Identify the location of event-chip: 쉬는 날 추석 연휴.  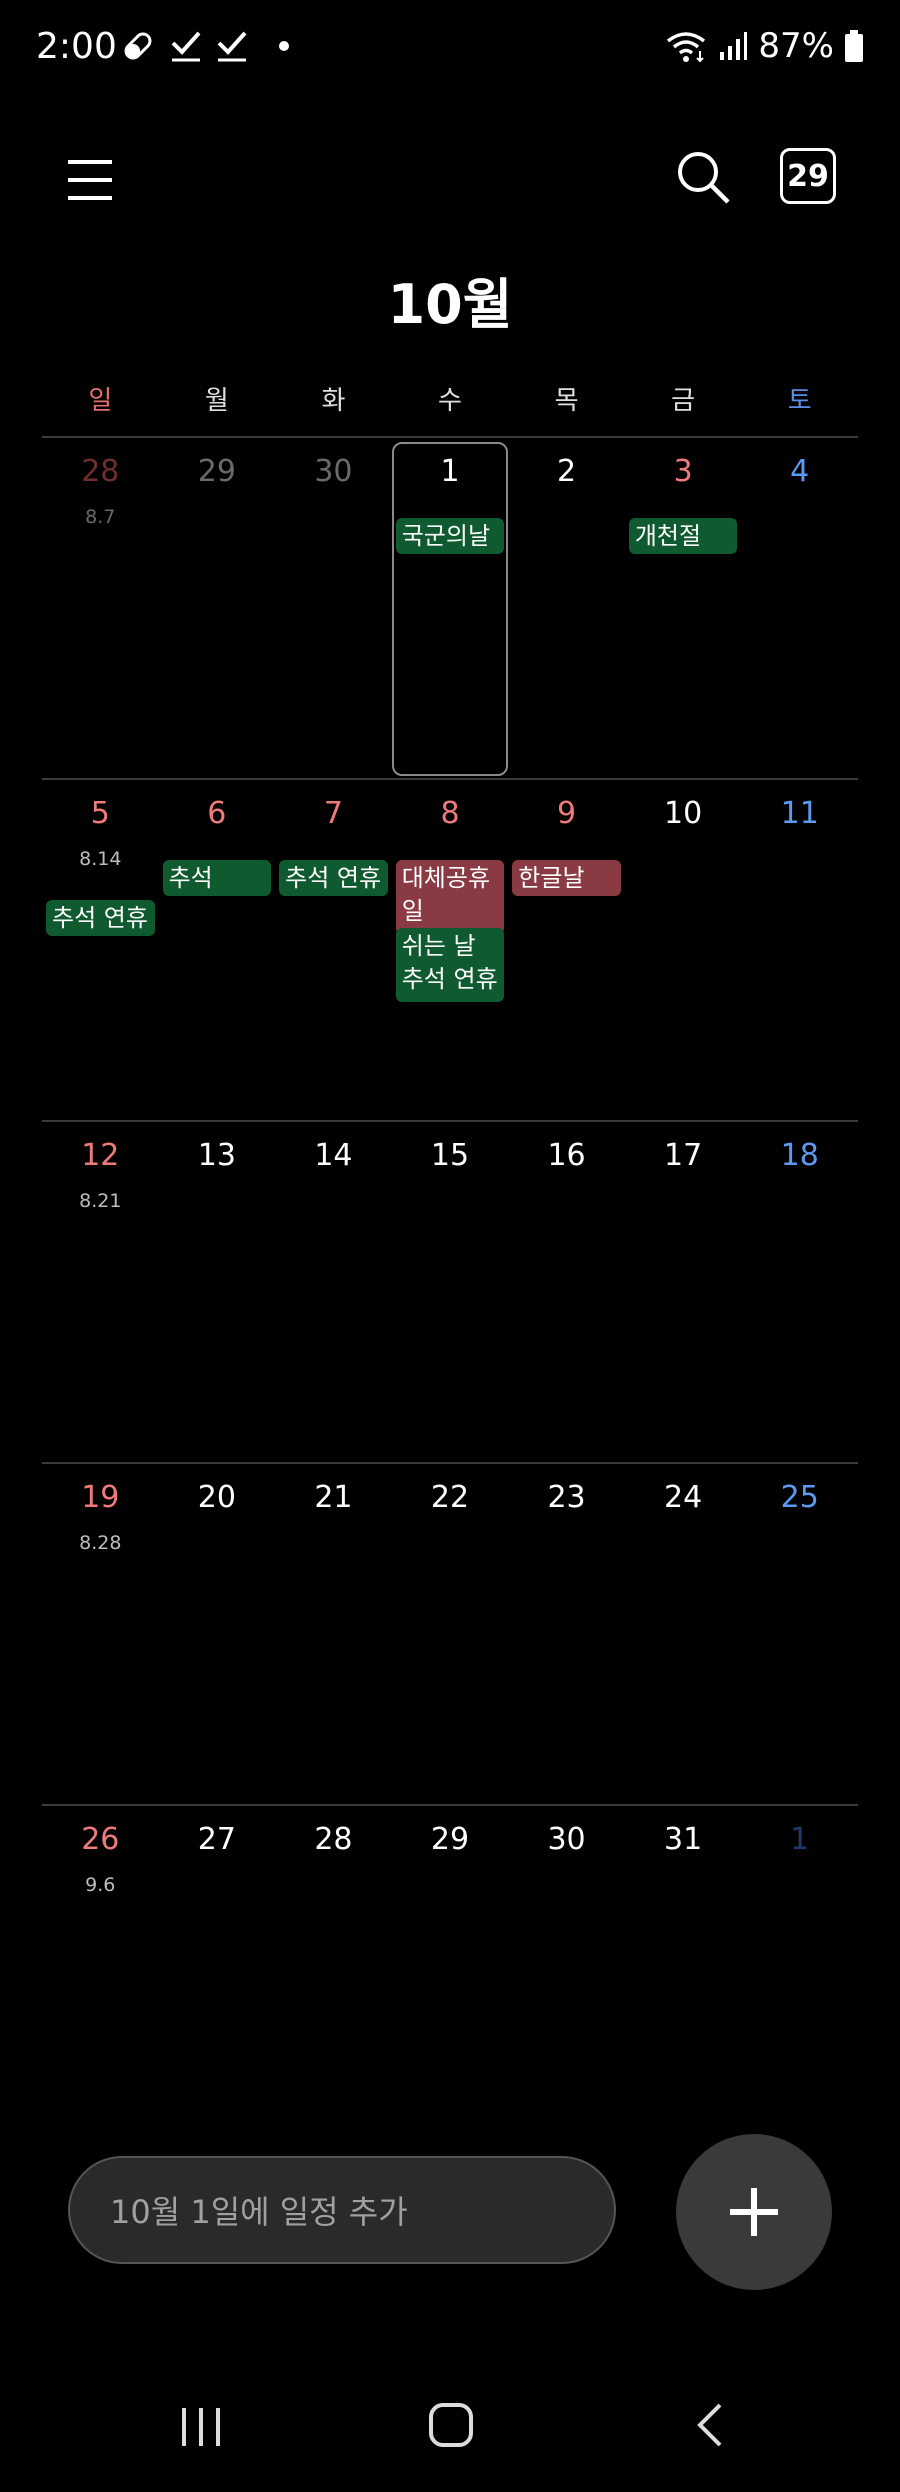
(450, 965).